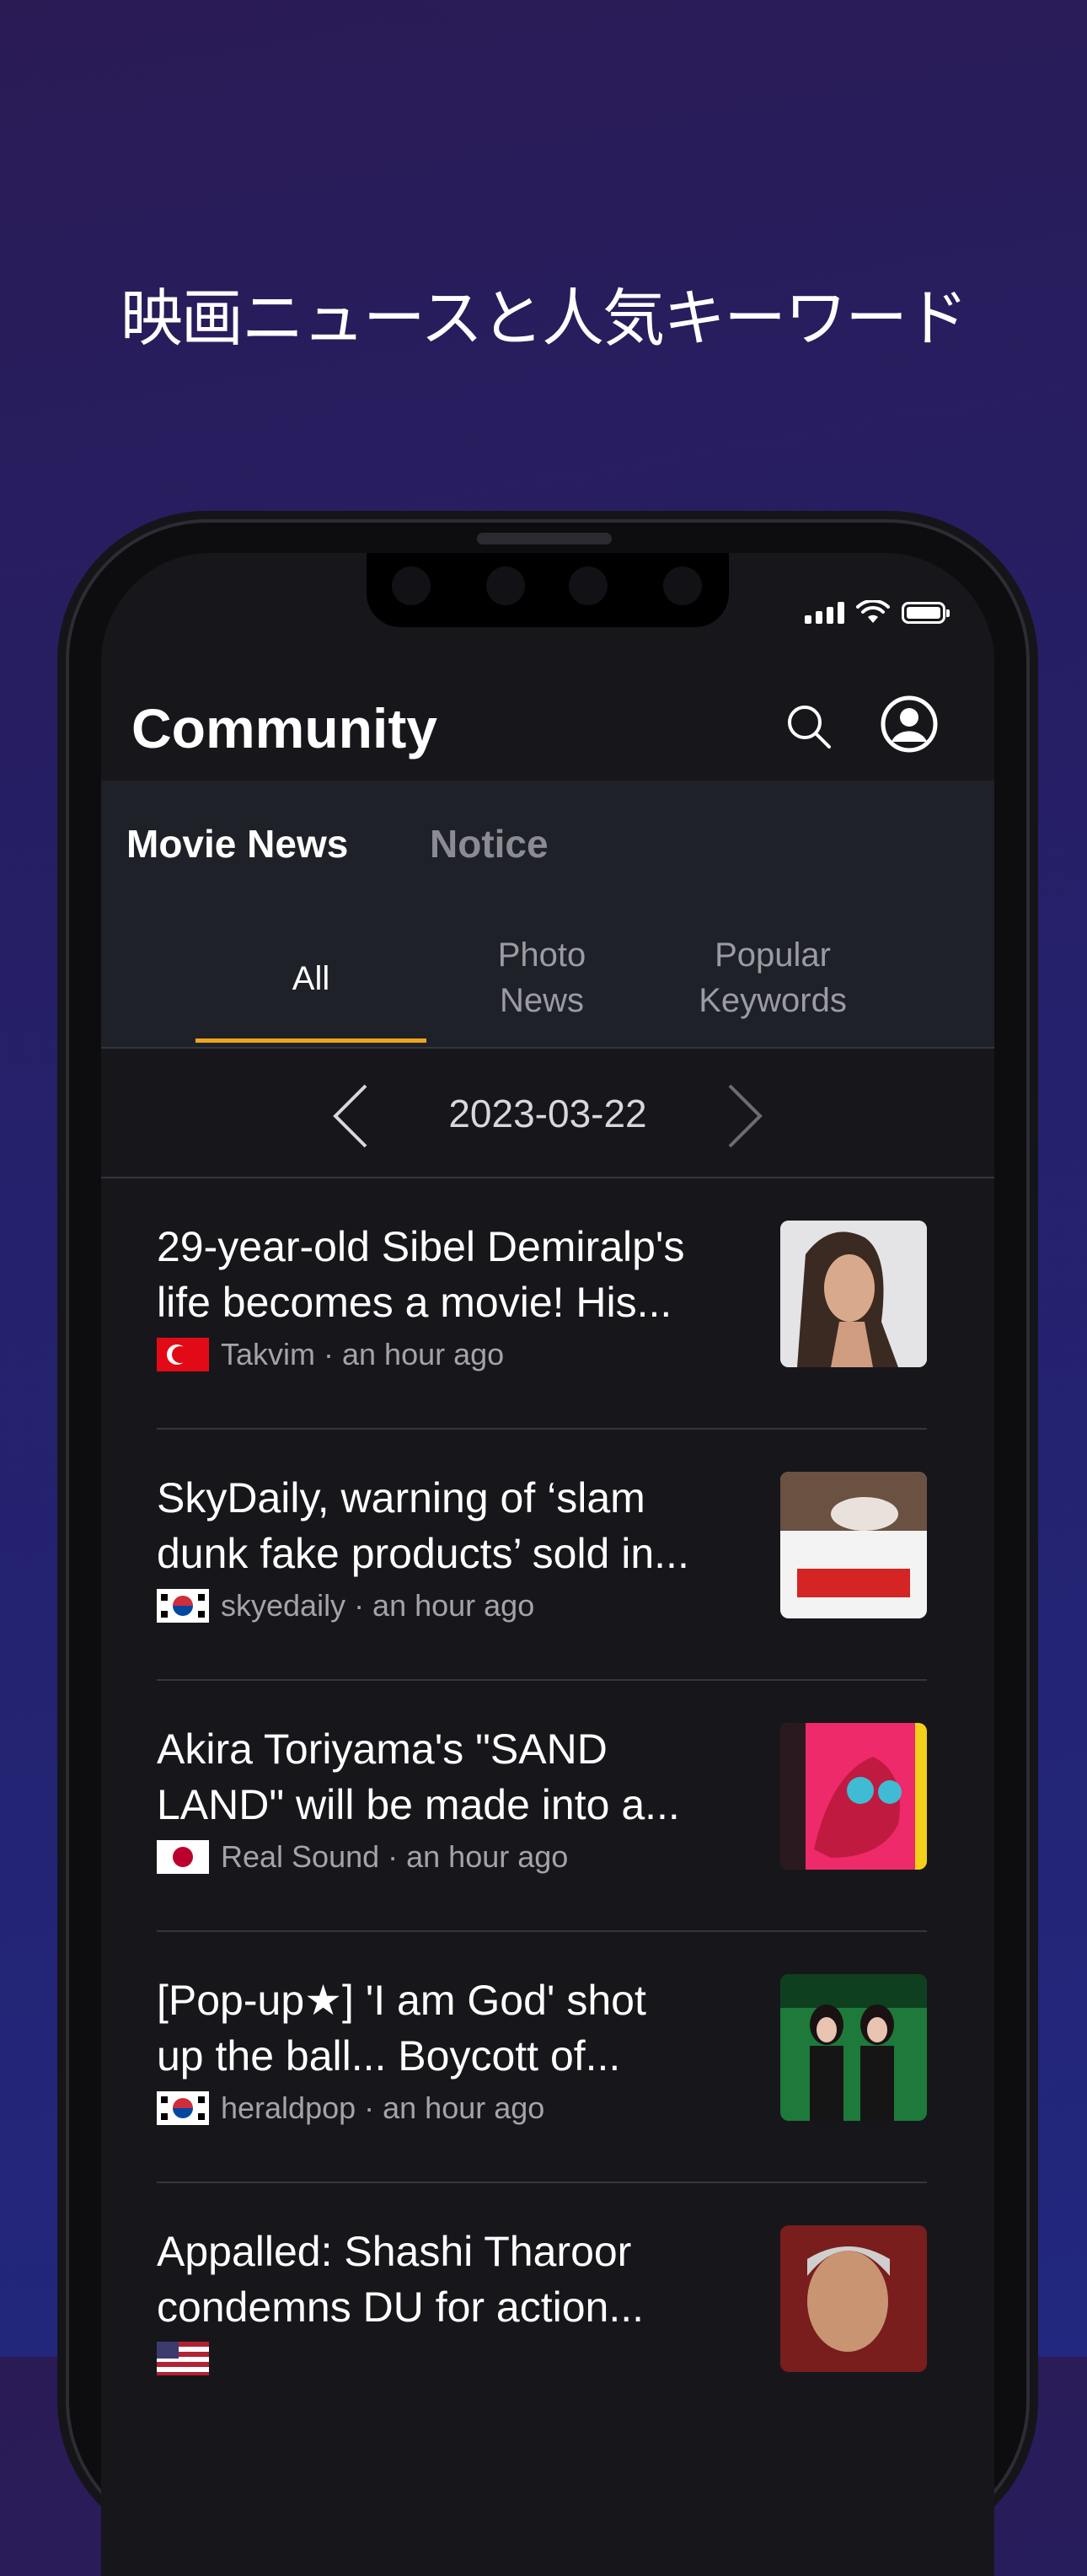 This screenshot has width=1087, height=2576. Describe the element at coordinates (544, 539) in the screenshot. I see `phone-speaker` at that location.